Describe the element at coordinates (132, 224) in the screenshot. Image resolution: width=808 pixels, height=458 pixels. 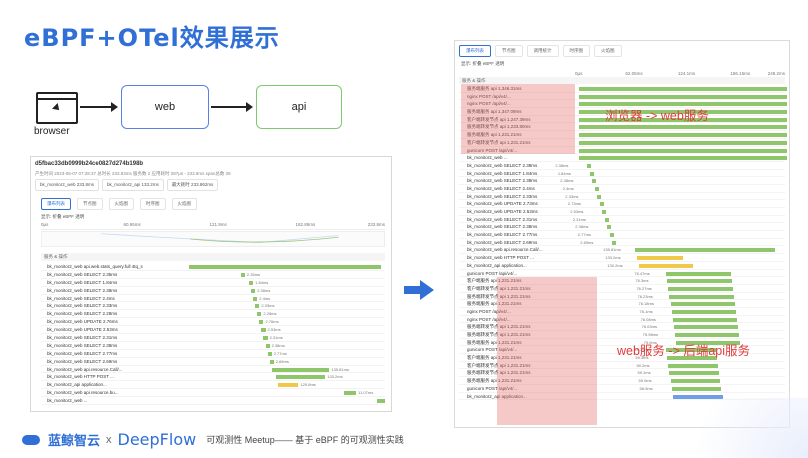
I see `axis-tick: 60.95ms` at that location.